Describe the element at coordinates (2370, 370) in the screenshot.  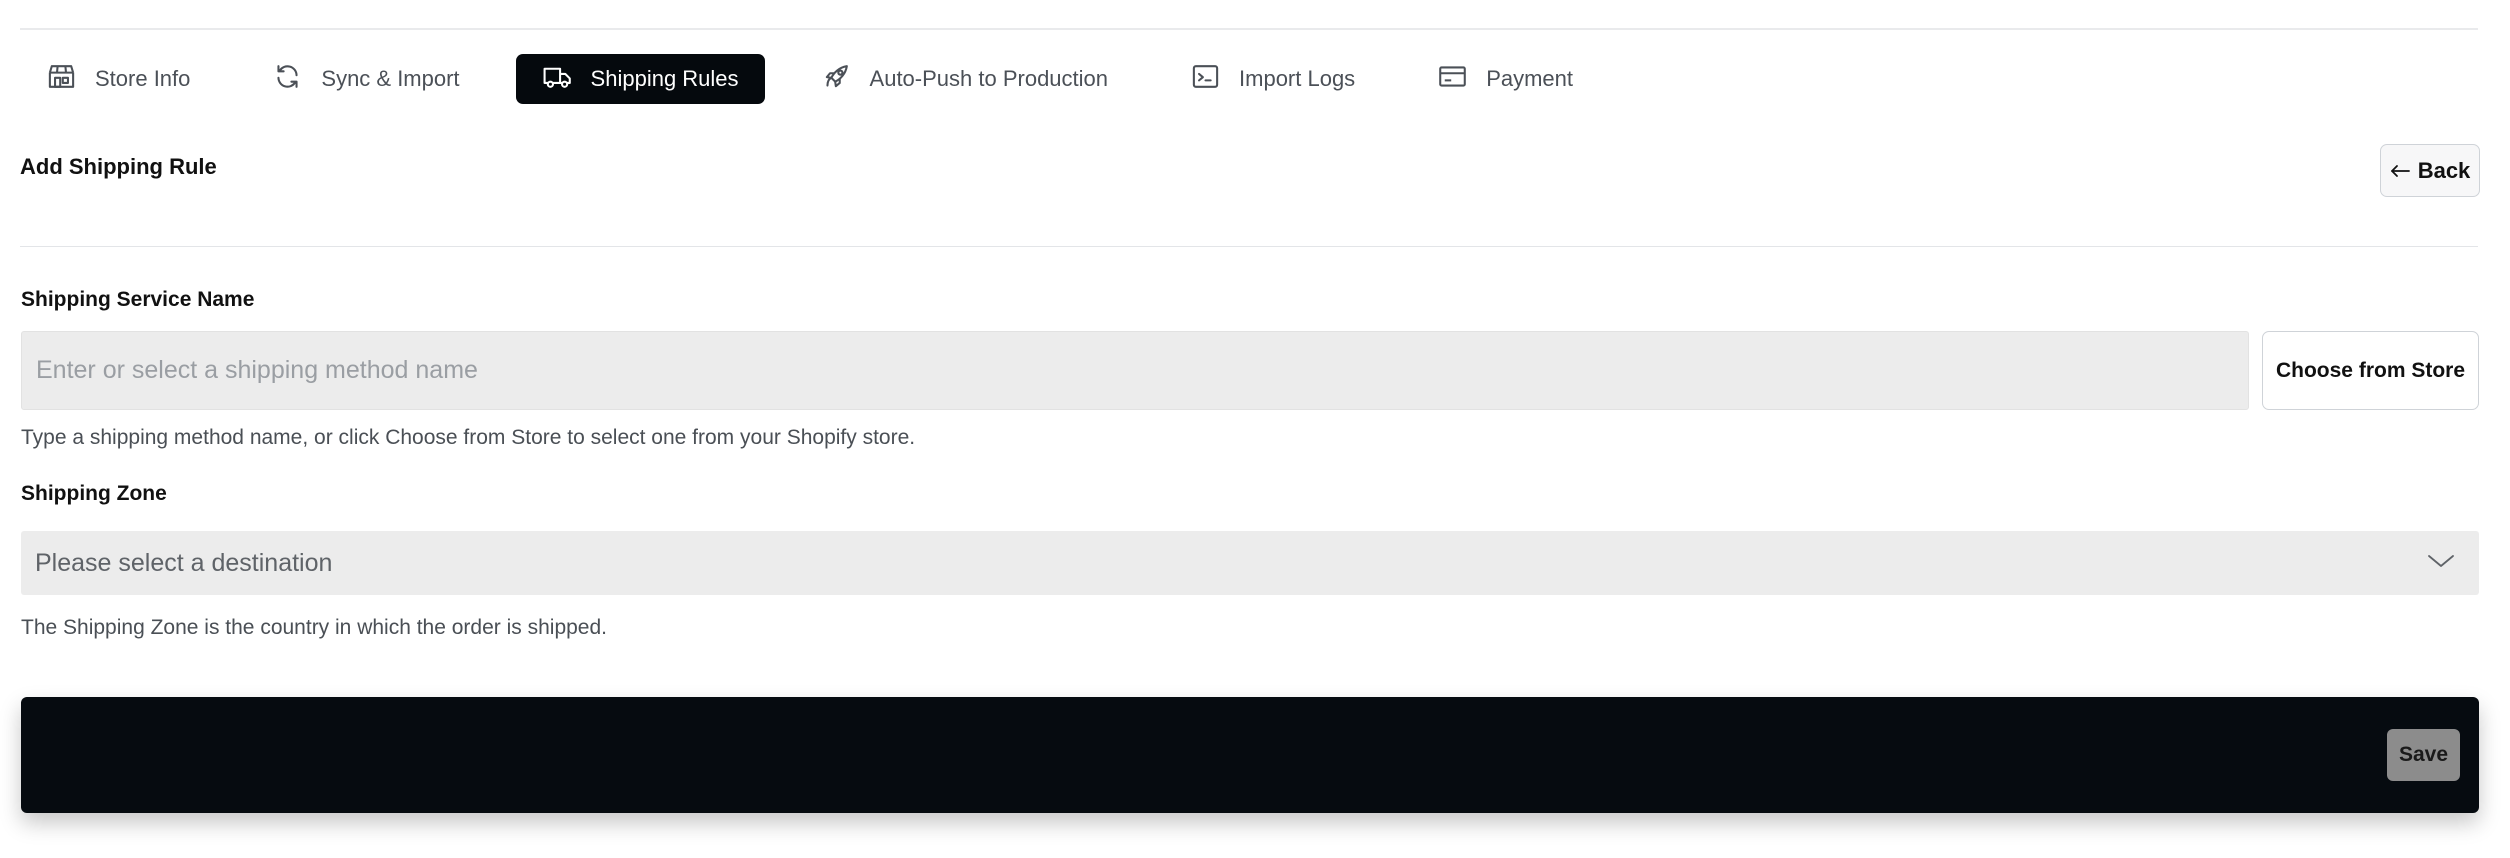
I see `choose-from-store-button: Choose from Store` at that location.